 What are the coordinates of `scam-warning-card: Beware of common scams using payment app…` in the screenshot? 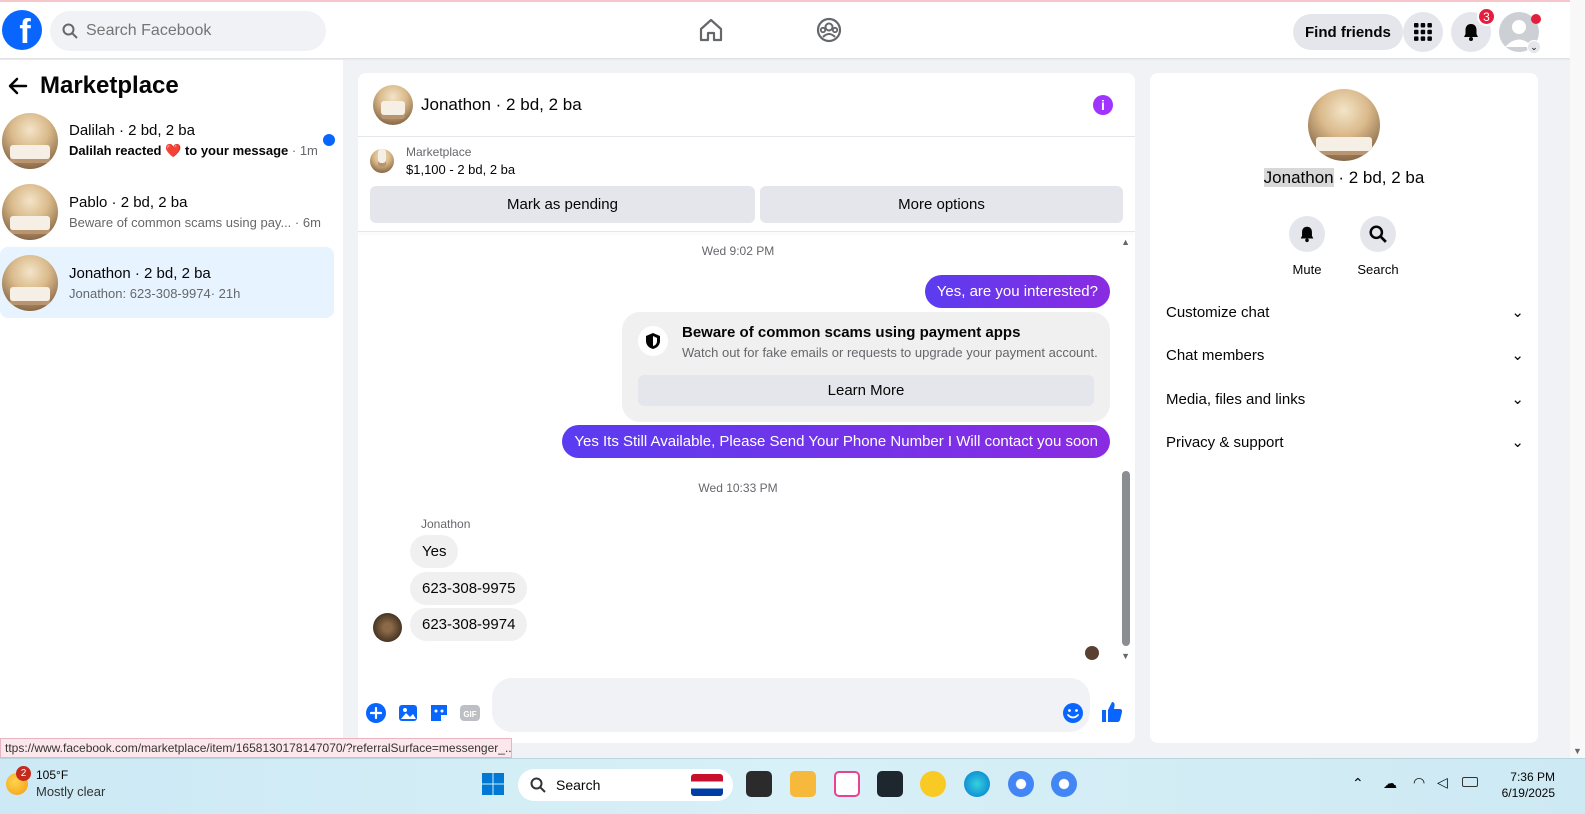 It's located at (866, 367).